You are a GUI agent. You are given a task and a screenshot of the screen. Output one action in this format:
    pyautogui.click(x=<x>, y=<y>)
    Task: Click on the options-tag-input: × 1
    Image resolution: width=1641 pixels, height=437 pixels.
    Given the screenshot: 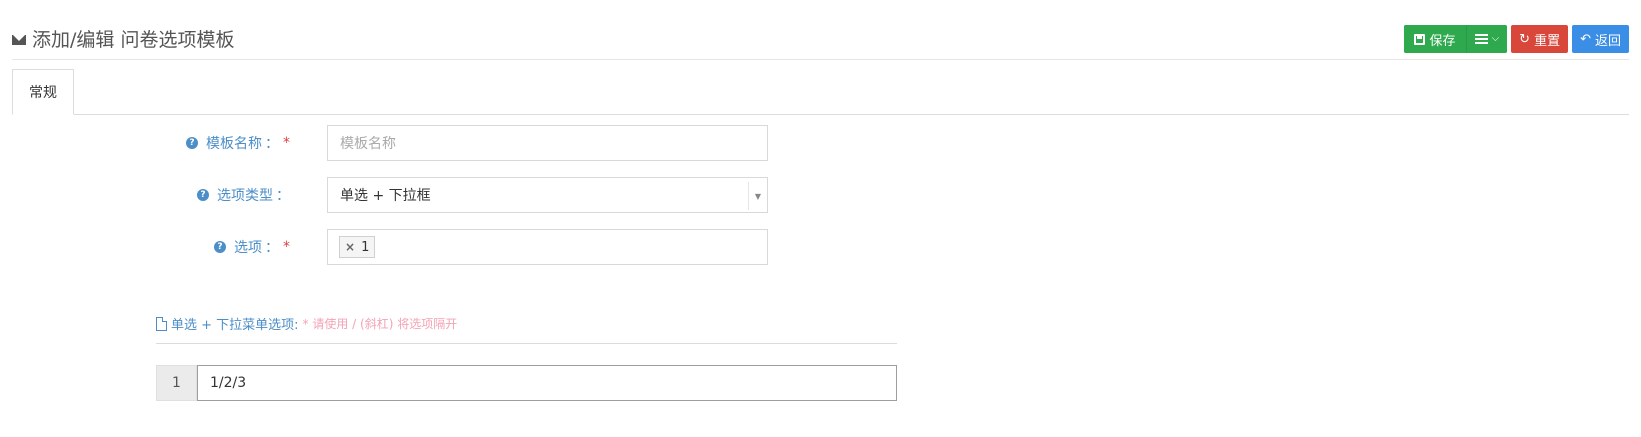 What is the action you would take?
    pyautogui.click(x=547, y=247)
    